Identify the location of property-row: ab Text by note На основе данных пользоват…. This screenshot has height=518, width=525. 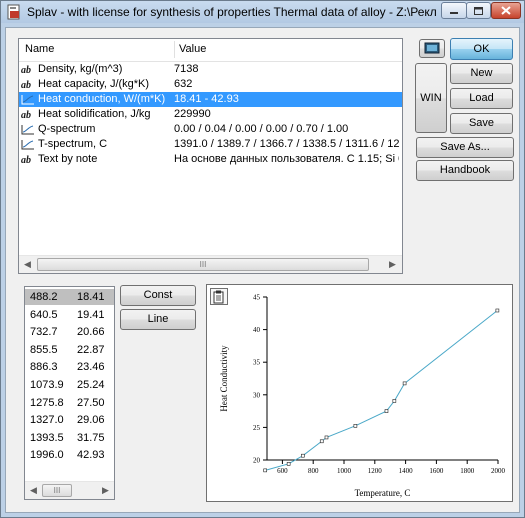
(210, 159).